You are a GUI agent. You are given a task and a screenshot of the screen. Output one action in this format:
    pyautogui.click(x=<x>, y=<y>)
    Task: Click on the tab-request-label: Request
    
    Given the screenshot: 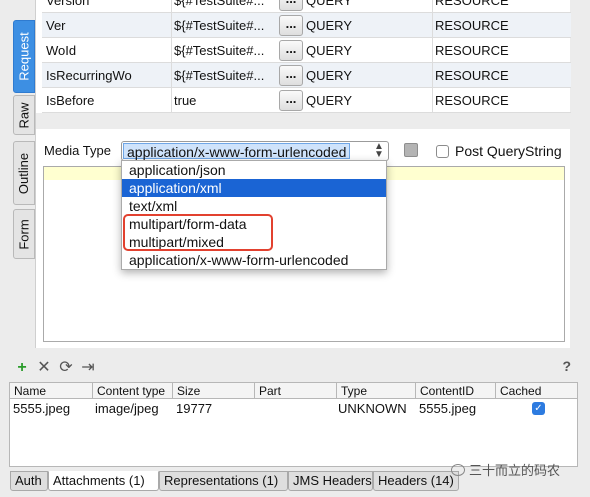 What is the action you would take?
    pyautogui.click(x=24, y=56)
    